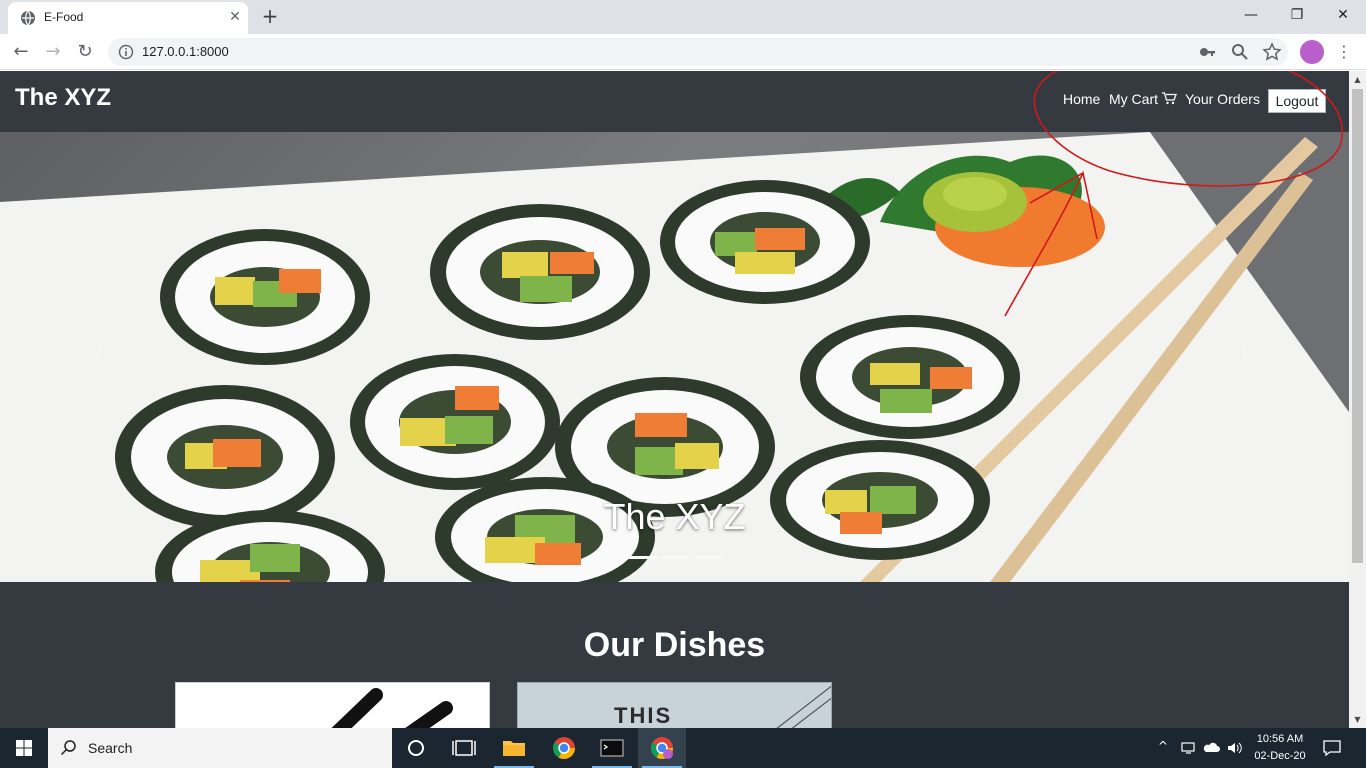 The image size is (1366, 768). I want to click on info-icon, so click(126, 52).